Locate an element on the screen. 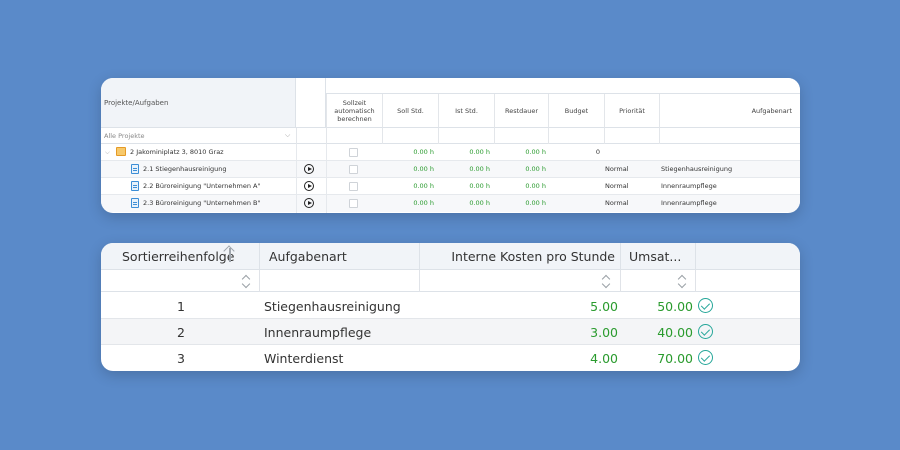 This screenshot has height=450, width=900. row-name: 2.3 Büroreinigung "Unternehmen B" is located at coordinates (202, 203).